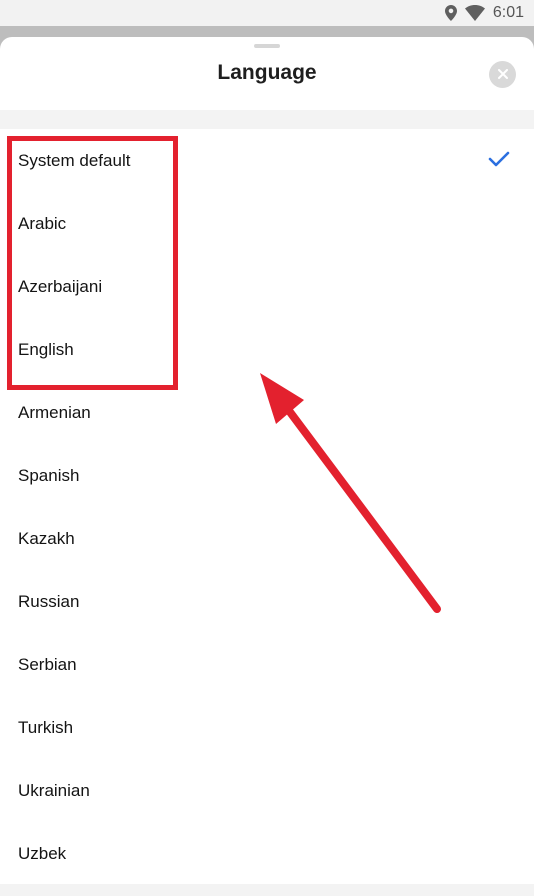  I want to click on language-item-kazakh: Kazakh, so click(267, 538).